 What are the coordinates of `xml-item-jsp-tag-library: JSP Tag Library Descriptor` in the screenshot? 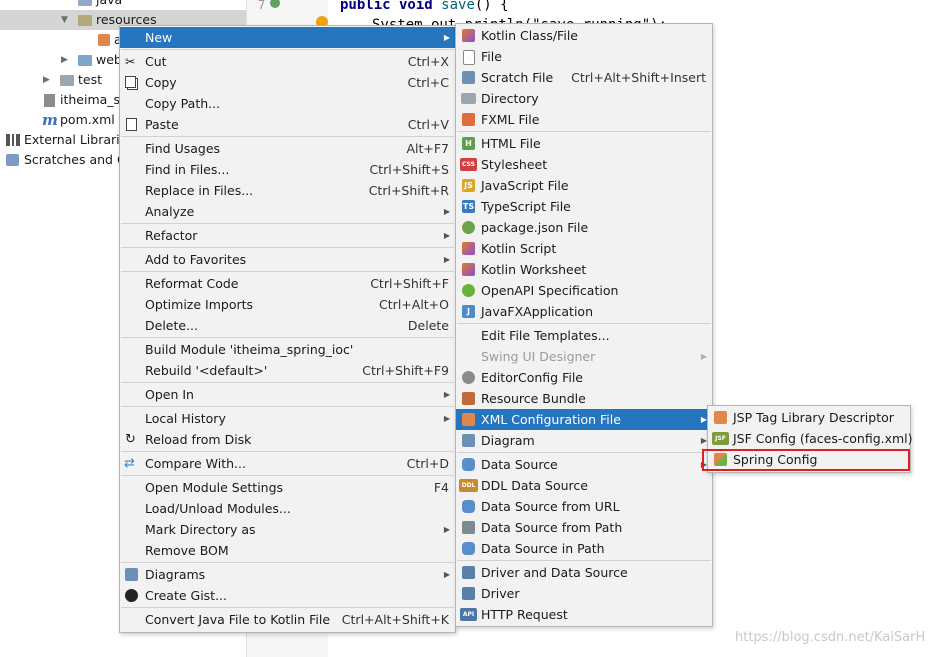 It's located at (809, 417).